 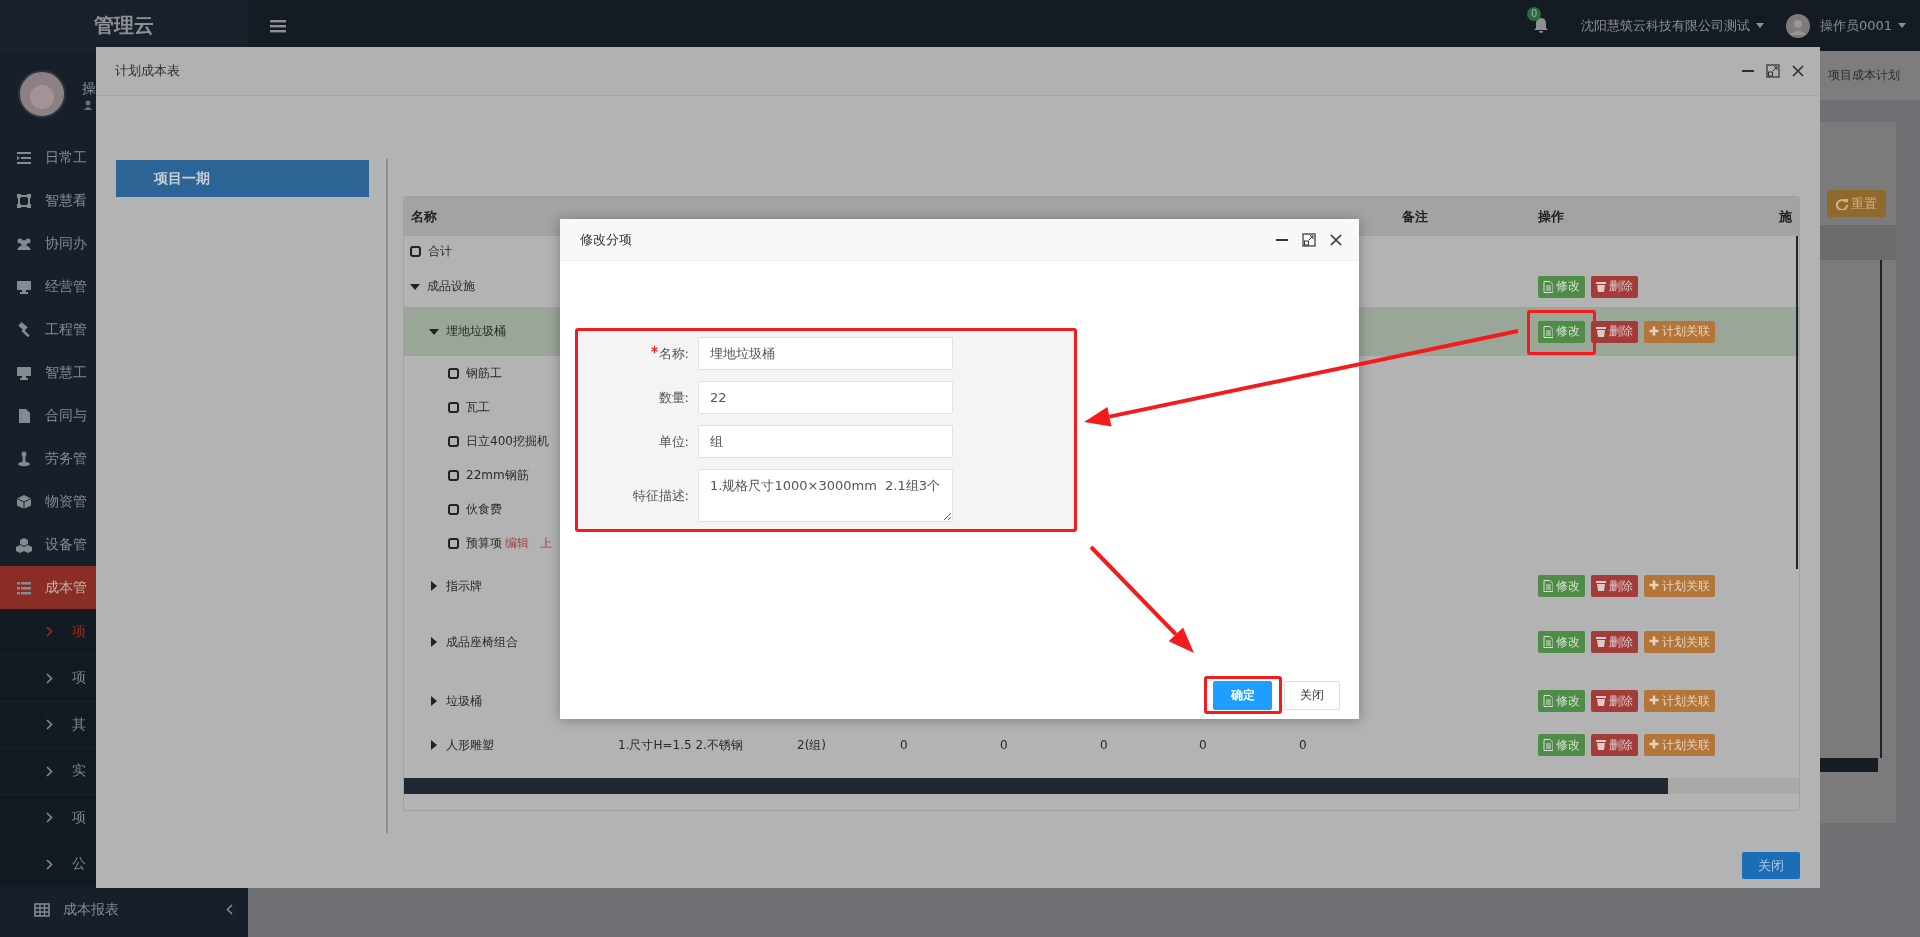 I want to click on row-name: 钢筋工, so click(x=484, y=373).